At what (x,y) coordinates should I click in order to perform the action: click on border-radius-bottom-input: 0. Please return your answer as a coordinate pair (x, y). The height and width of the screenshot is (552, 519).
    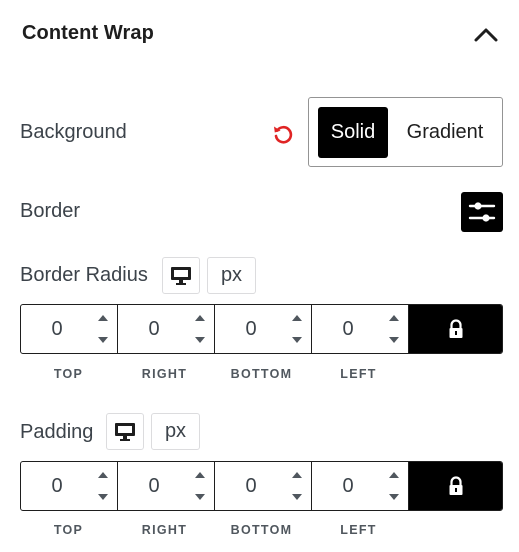
    Looking at the image, I should click on (263, 329).